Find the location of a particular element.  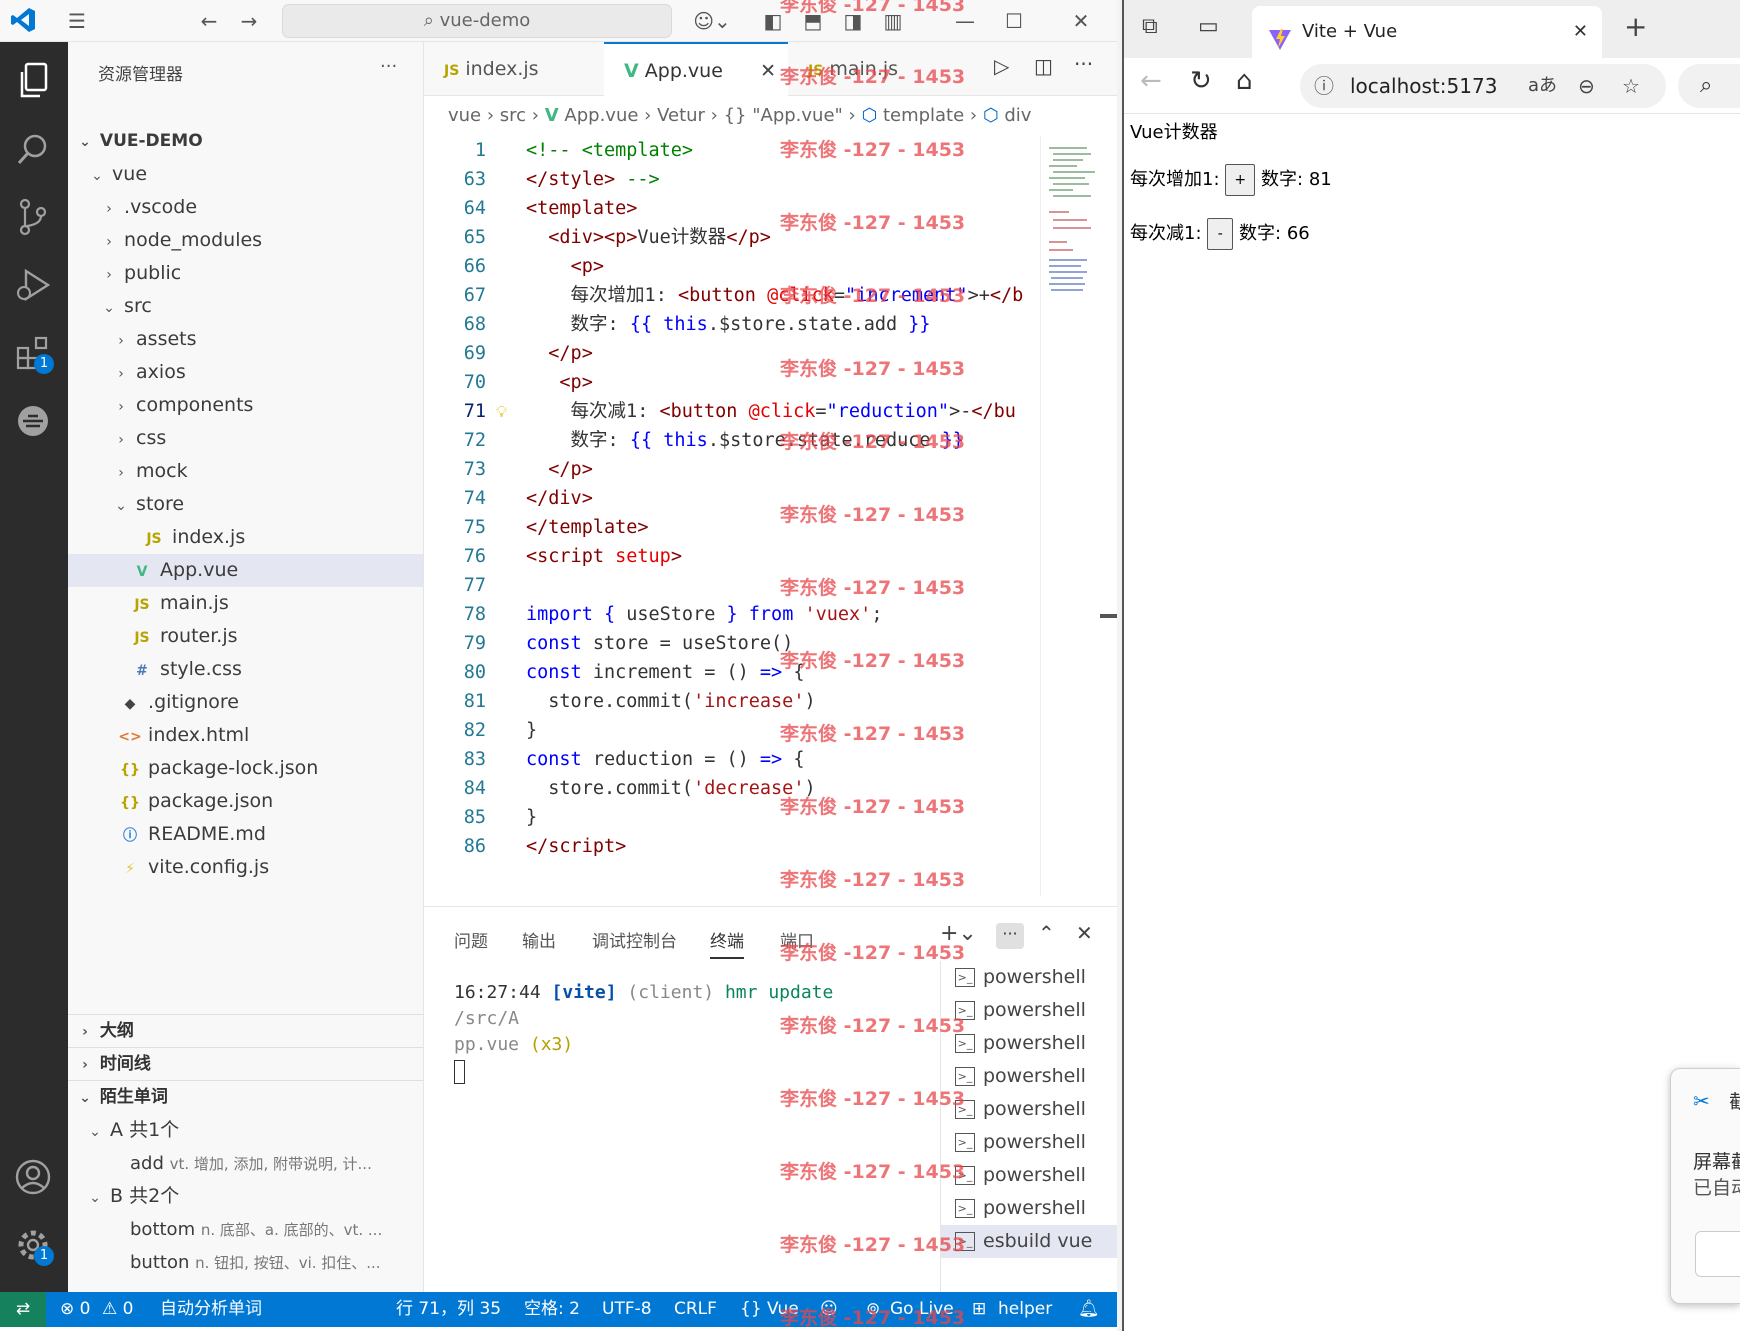

tree-item: ◆ .gitignore is located at coordinates (245, 702).